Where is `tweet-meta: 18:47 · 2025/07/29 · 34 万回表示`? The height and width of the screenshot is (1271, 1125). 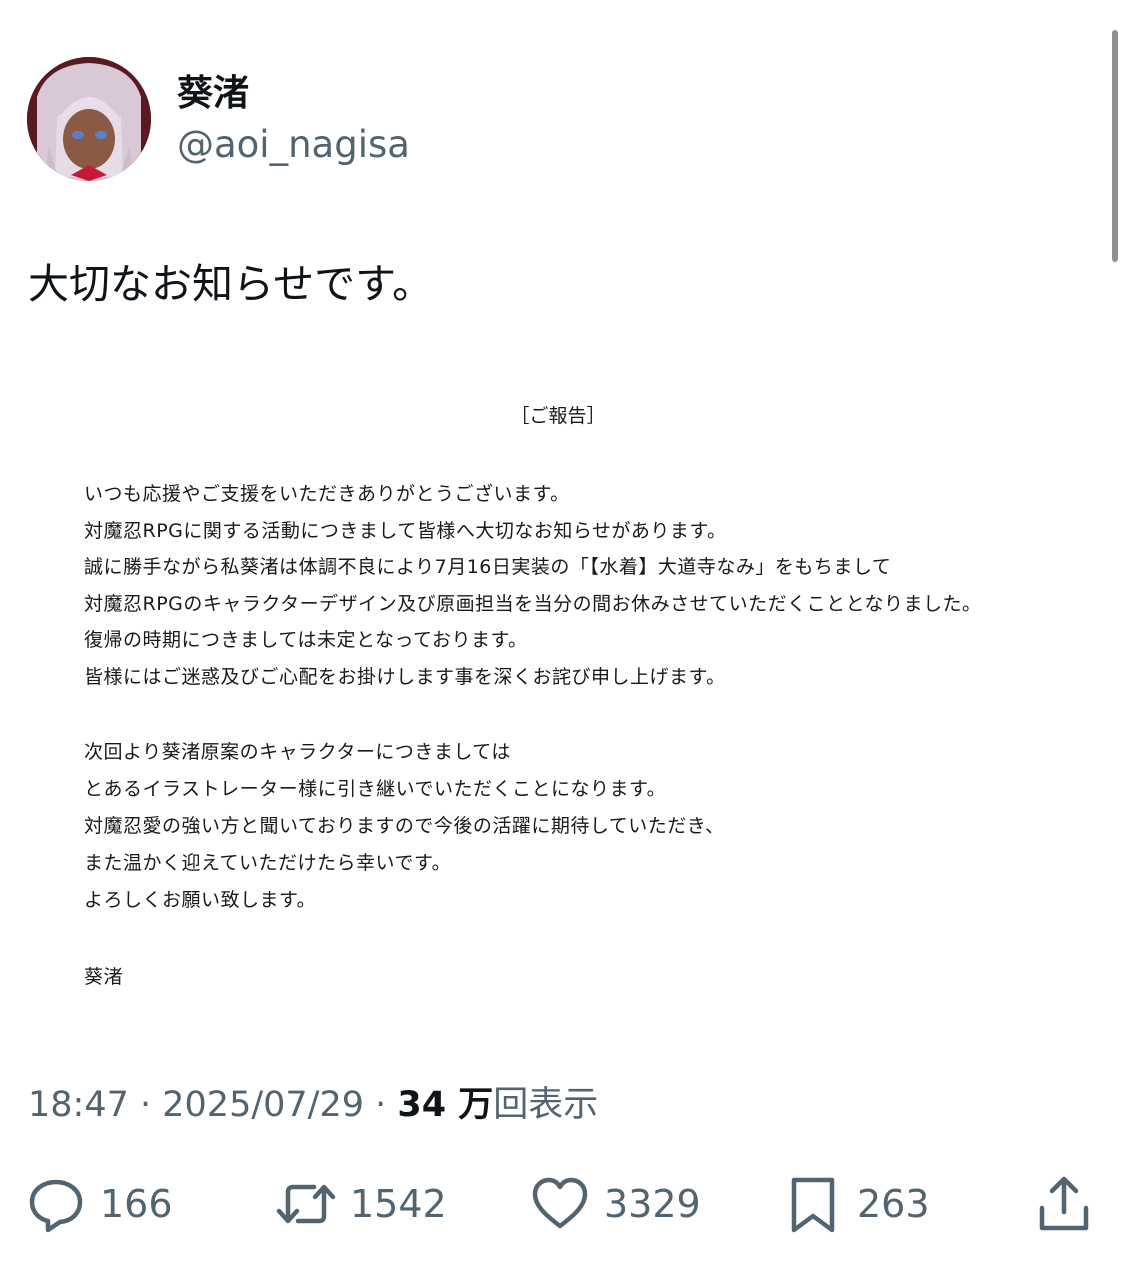
tweet-meta: 18:47 · 2025/07/29 · 34 万回表示 is located at coordinates (313, 1105).